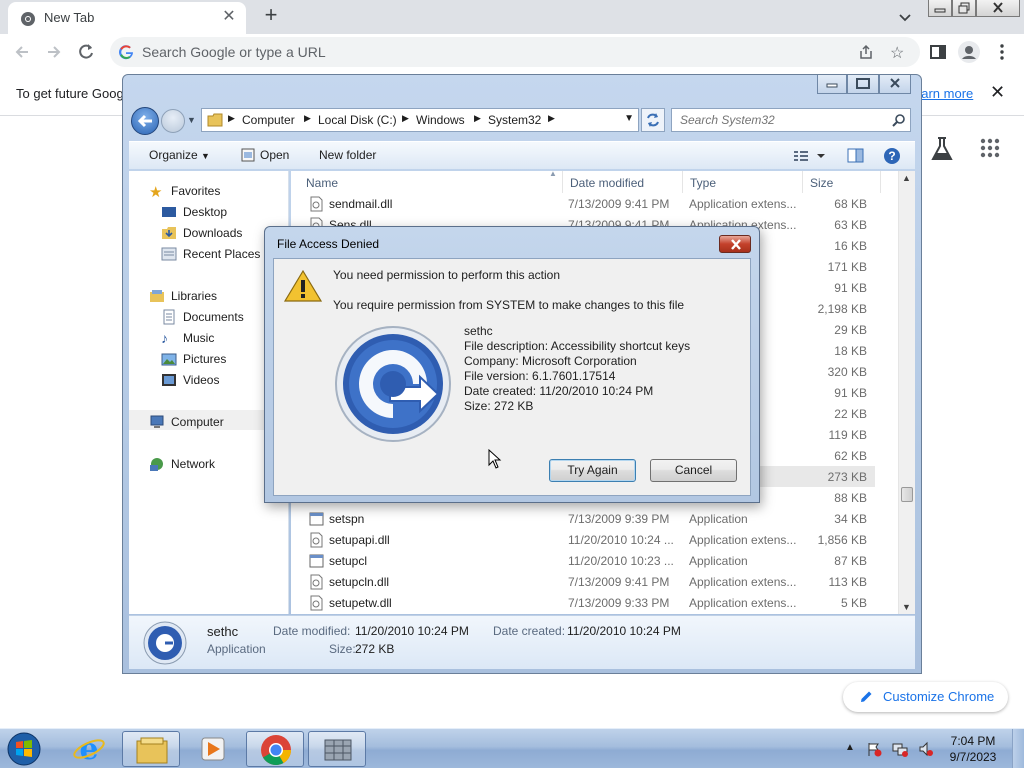 The height and width of the screenshot is (768, 1024). What do you see at coordinates (938, 52) in the screenshot?
I see `side-panel-icon` at bounding box center [938, 52].